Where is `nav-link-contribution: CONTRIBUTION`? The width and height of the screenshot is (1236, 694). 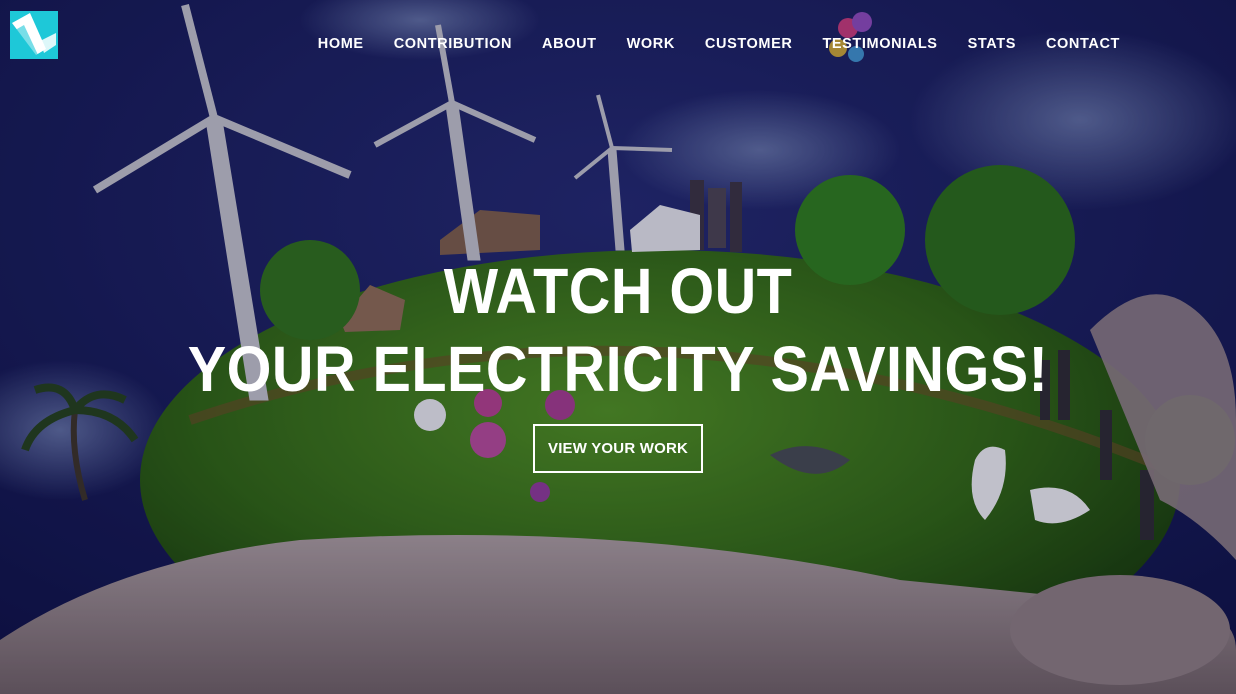
nav-link-contribution: CONTRIBUTION is located at coordinates (453, 44).